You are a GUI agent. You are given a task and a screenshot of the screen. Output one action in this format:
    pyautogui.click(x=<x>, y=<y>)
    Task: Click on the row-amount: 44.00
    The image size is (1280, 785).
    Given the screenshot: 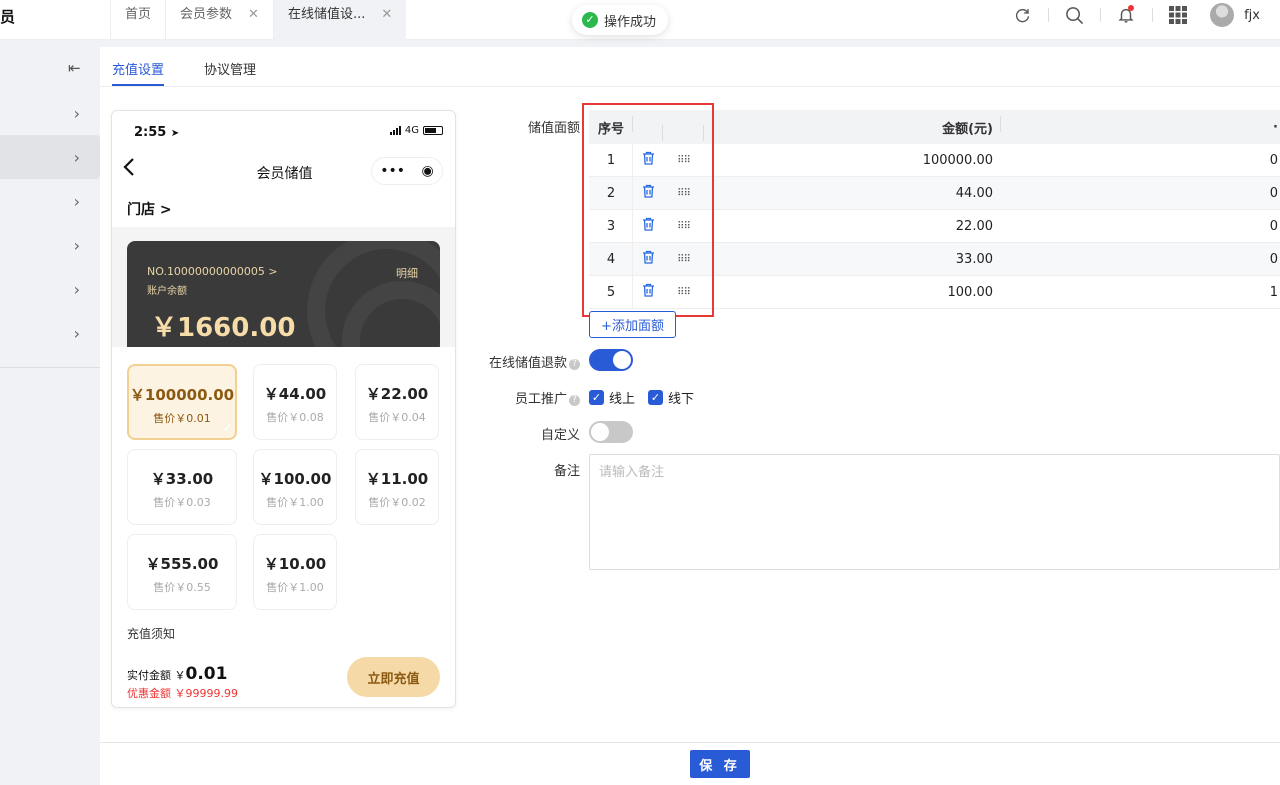 What is the action you would take?
    pyautogui.click(x=852, y=193)
    